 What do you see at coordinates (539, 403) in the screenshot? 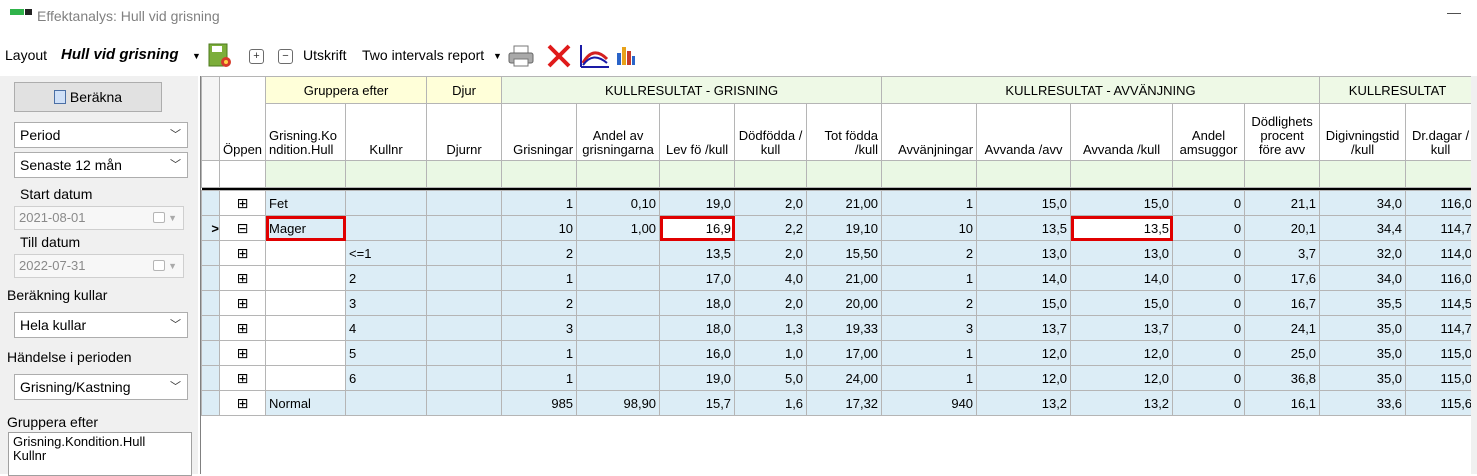
I see `cell-grisn: 985` at bounding box center [539, 403].